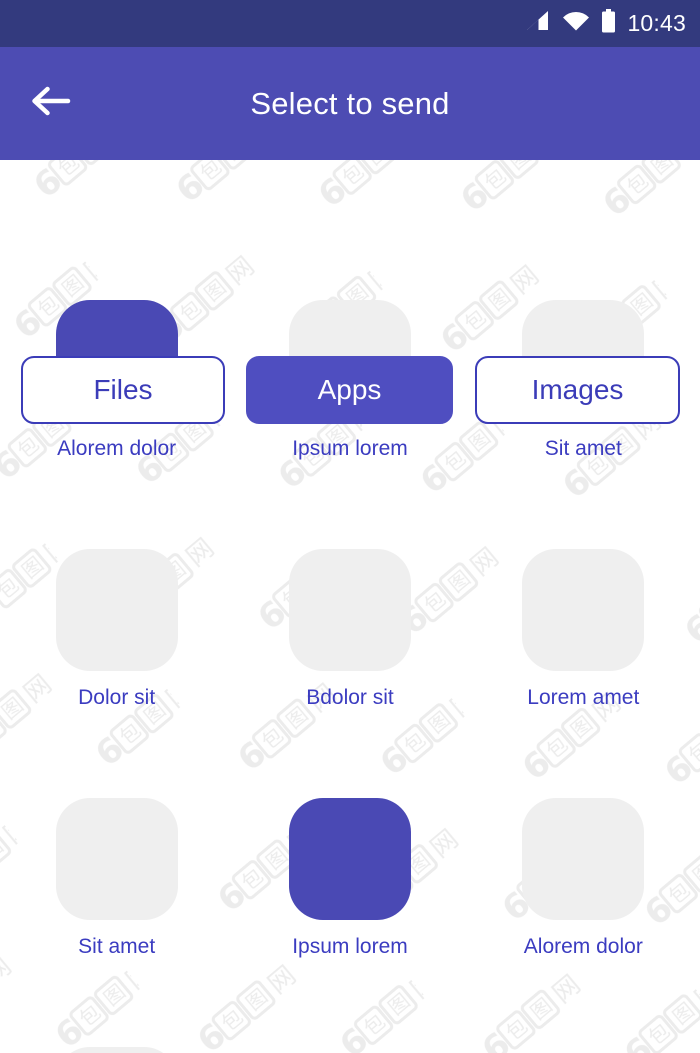 The height and width of the screenshot is (1053, 700). I want to click on app-item: Ipsum lorem, so click(349, 878).